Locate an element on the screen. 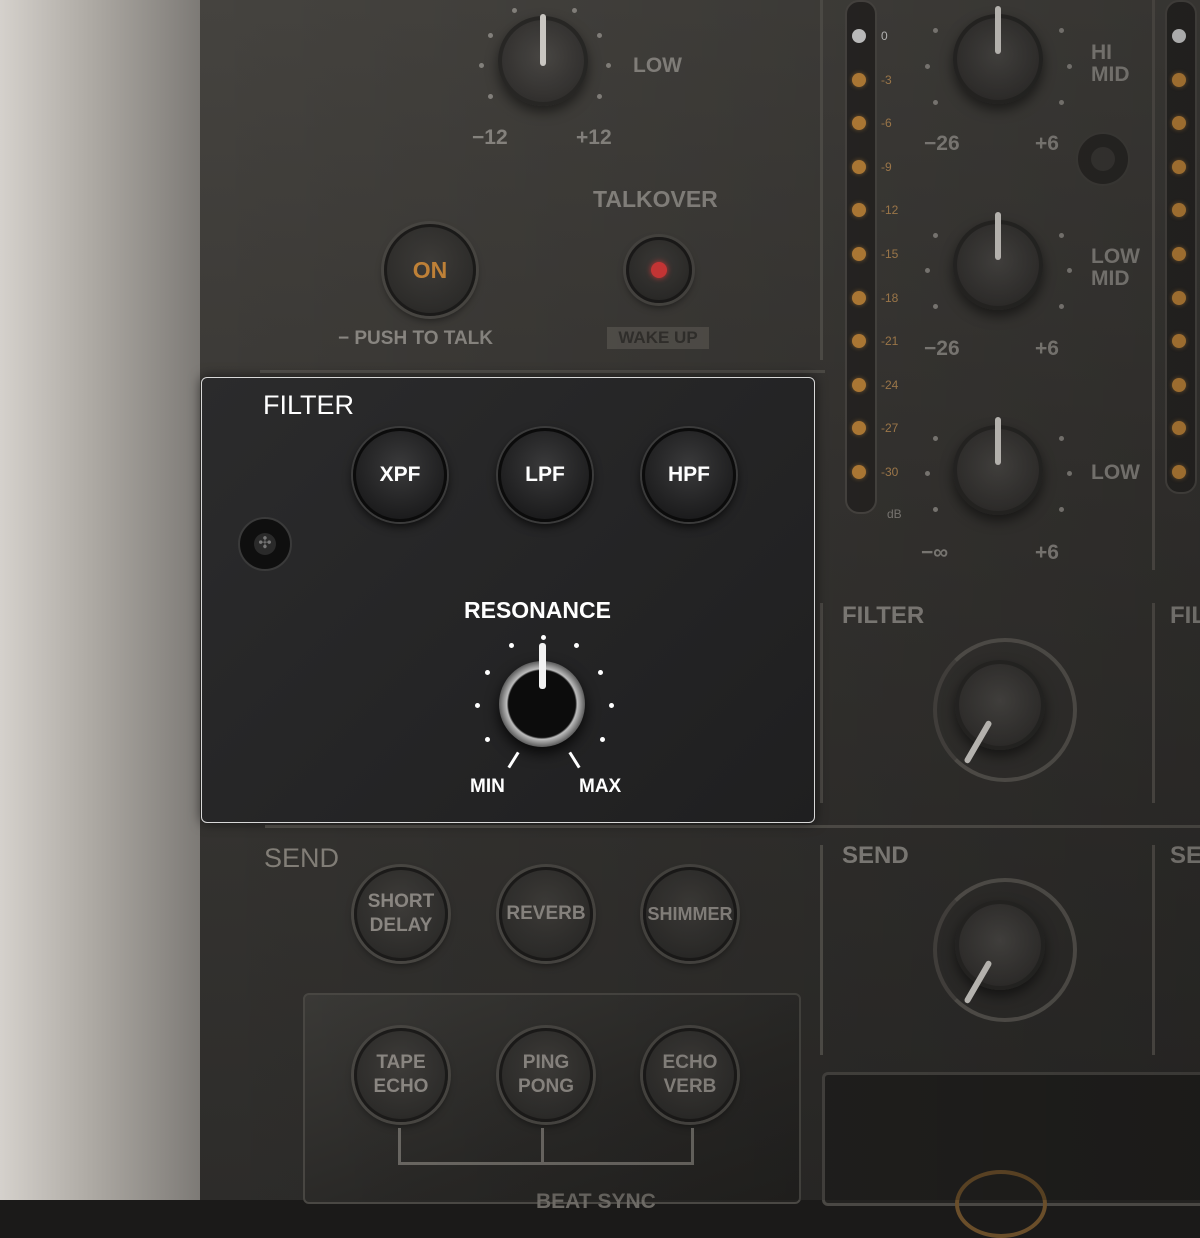 The height and width of the screenshot is (1238, 1200). resonance-max-label: MAX is located at coordinates (600, 786).